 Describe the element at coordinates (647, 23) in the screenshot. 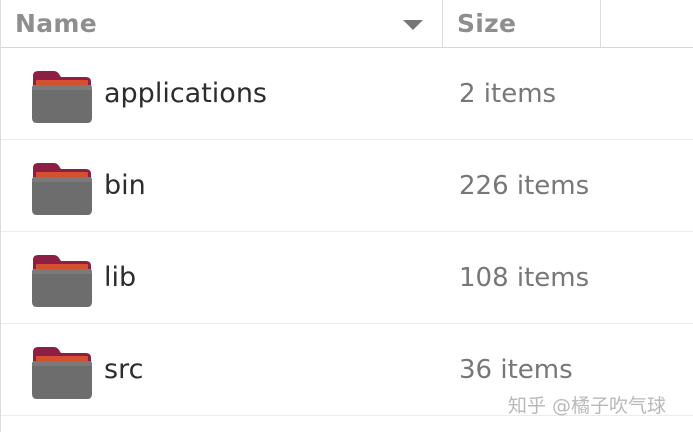

I see `empty-column-header` at that location.